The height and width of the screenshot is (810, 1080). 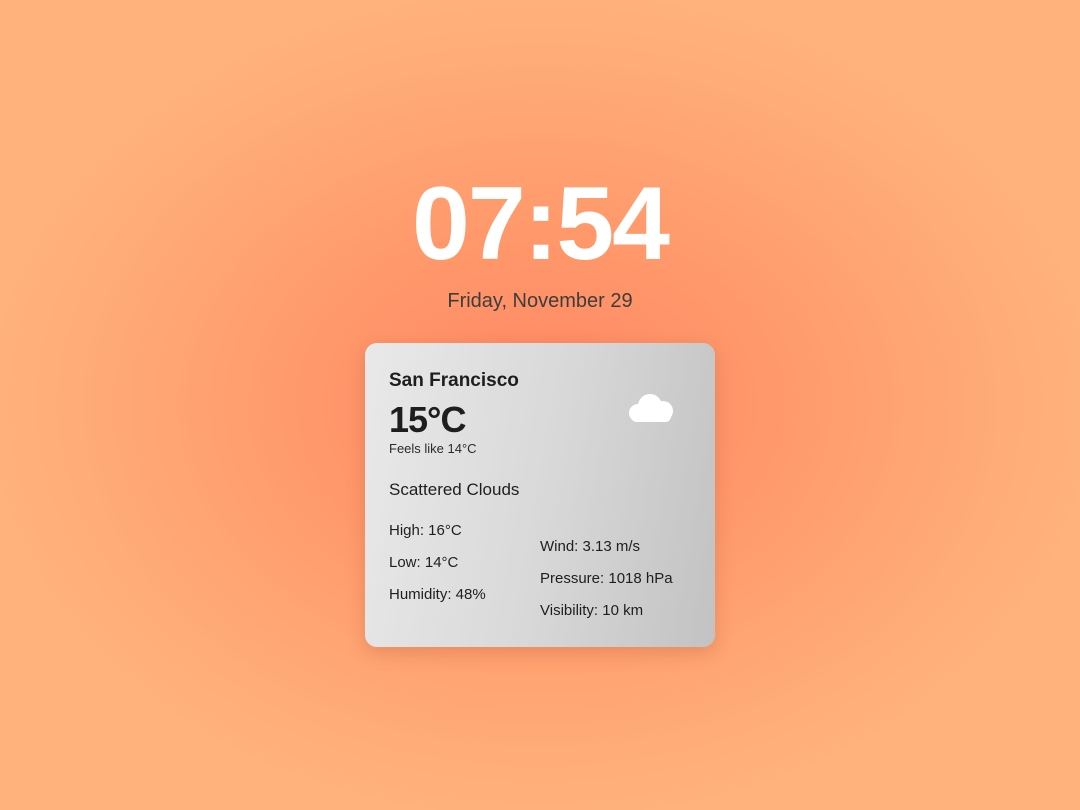 What do you see at coordinates (540, 301) in the screenshot?
I see `clock-date: Friday, November 29` at bounding box center [540, 301].